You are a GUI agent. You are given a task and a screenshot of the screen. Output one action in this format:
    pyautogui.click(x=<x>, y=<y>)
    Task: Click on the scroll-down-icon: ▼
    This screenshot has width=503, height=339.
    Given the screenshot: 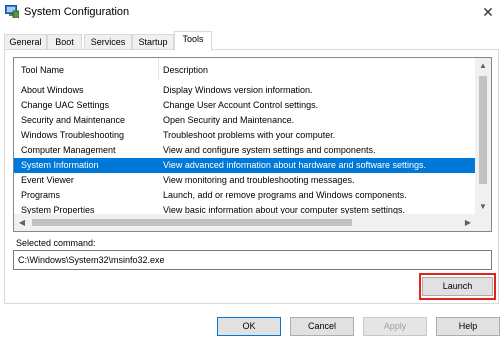 What is the action you would take?
    pyautogui.click(x=483, y=207)
    